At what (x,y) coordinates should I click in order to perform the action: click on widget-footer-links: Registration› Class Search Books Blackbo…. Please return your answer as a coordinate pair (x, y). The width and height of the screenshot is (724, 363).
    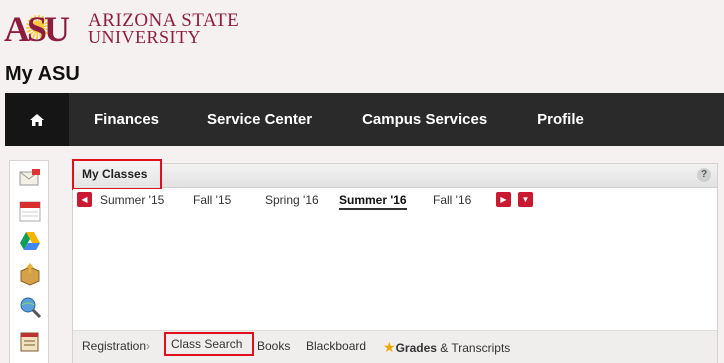
    Looking at the image, I should click on (395, 346).